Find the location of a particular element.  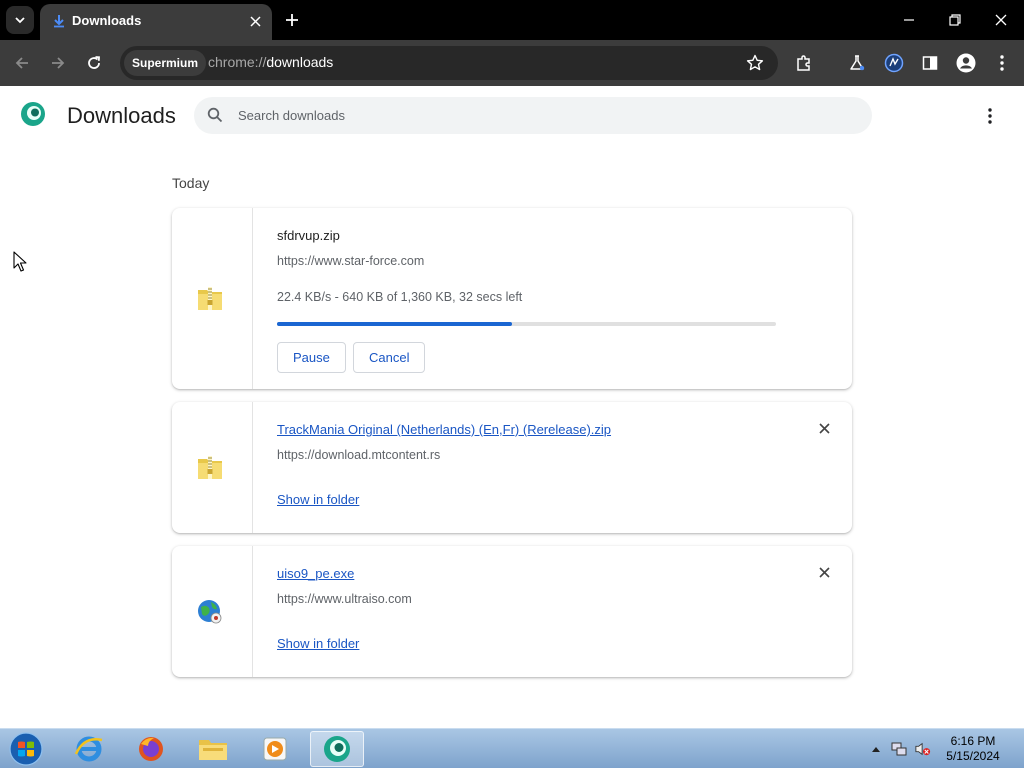

arrow-left-icon is located at coordinates (21, 63).